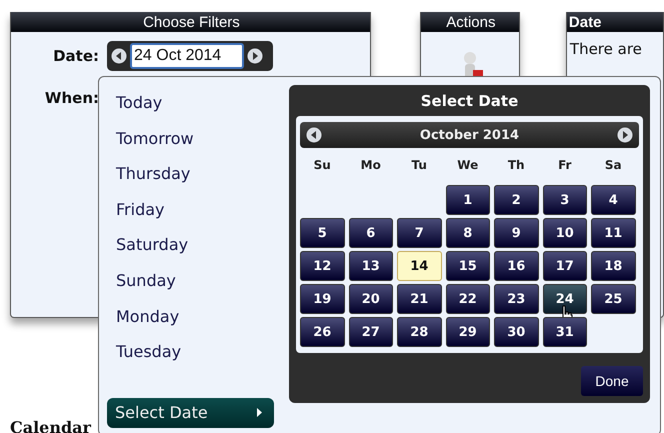 This screenshot has height=433, width=664. What do you see at coordinates (613, 266) in the screenshot?
I see `day-button: 18` at bounding box center [613, 266].